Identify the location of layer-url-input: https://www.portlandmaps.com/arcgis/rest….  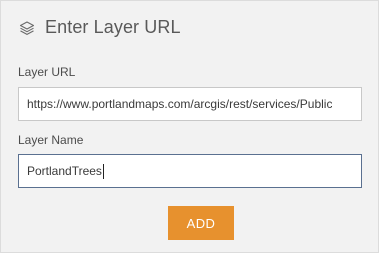
(190, 104).